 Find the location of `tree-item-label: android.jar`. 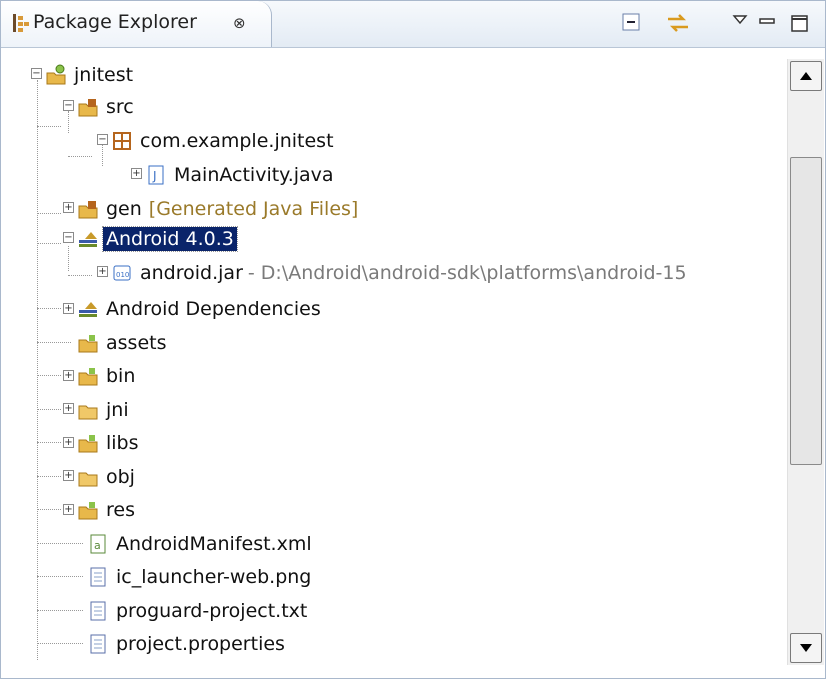

tree-item-label: android.jar is located at coordinates (191, 273).